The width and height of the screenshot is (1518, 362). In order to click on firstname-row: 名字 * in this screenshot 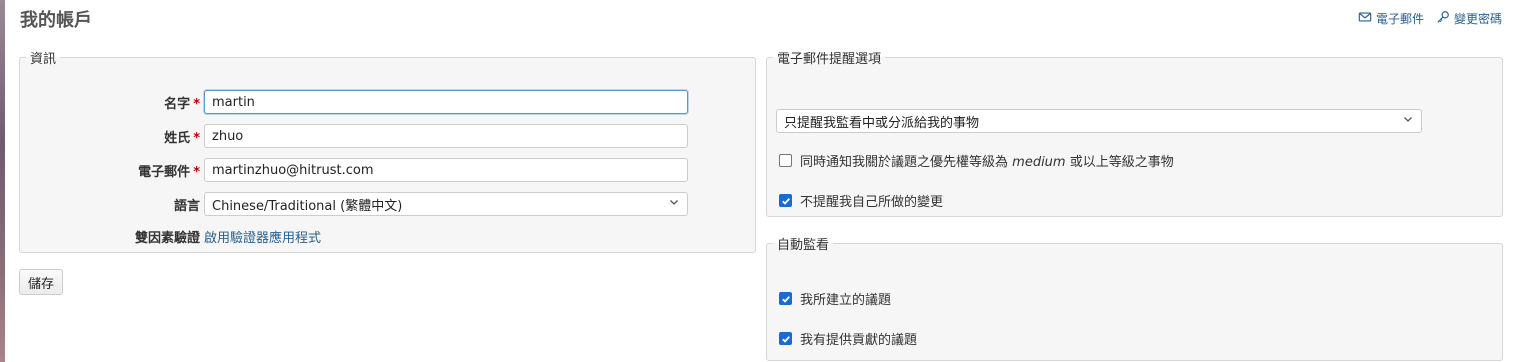, I will do `click(354, 102)`.